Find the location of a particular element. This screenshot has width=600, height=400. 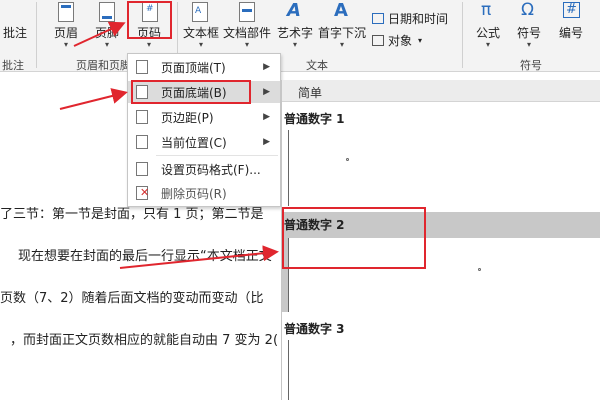

page-margin-icon is located at coordinates (142, 117).